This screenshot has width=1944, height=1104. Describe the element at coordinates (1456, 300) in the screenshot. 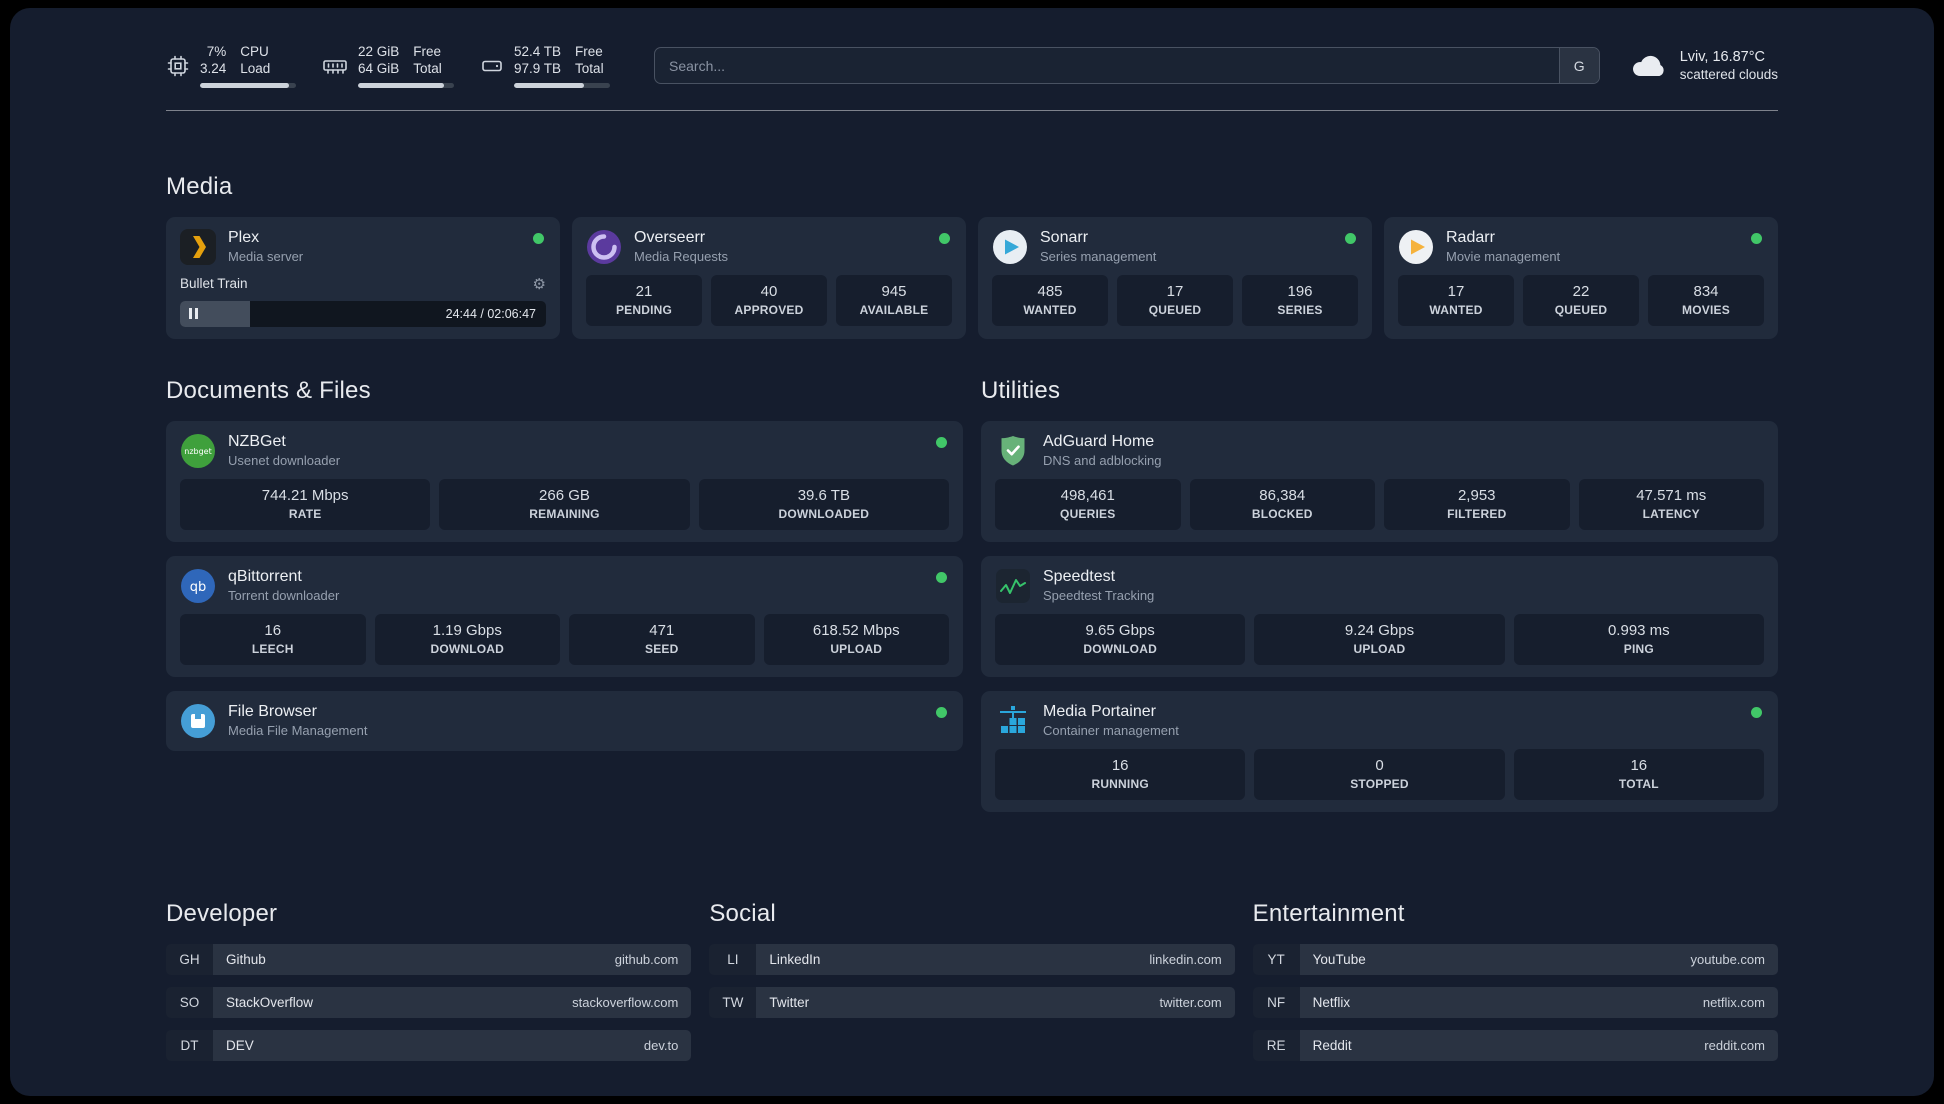

I see `stat-wanted: 17 WANTED` at that location.